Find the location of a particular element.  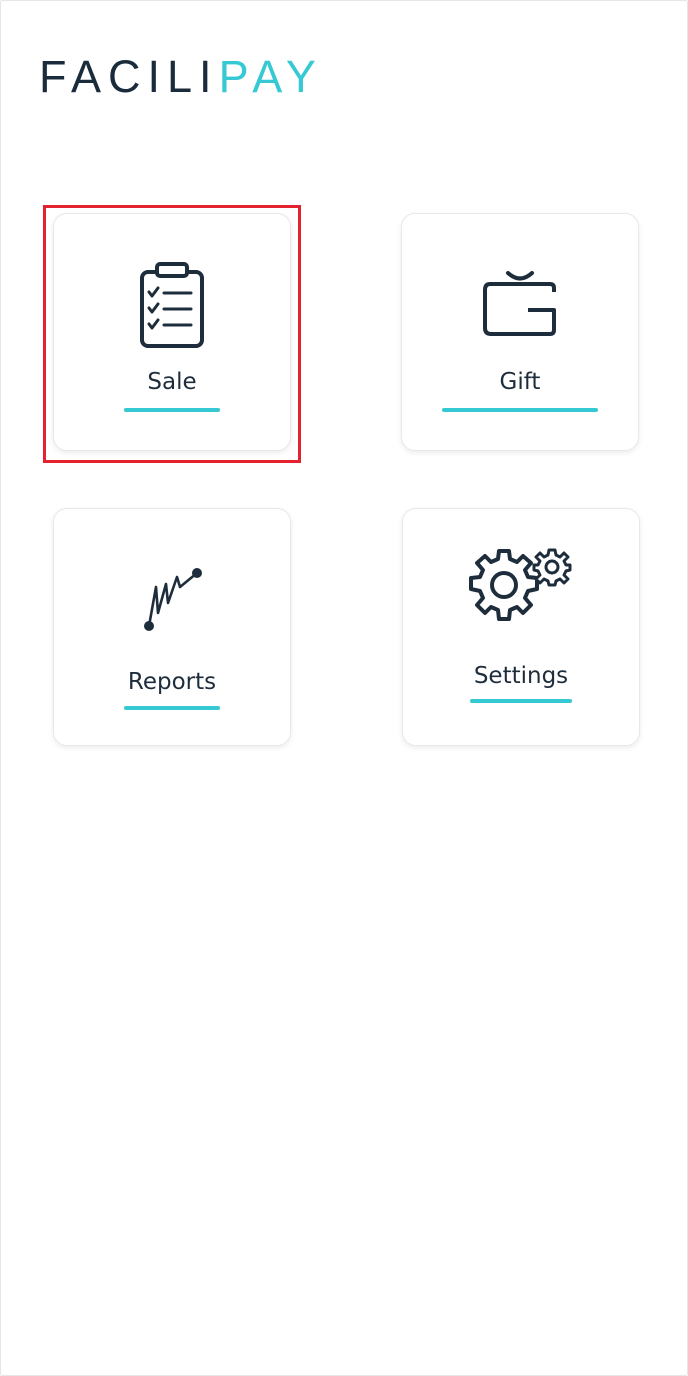

gift-label: Gift is located at coordinates (520, 382).